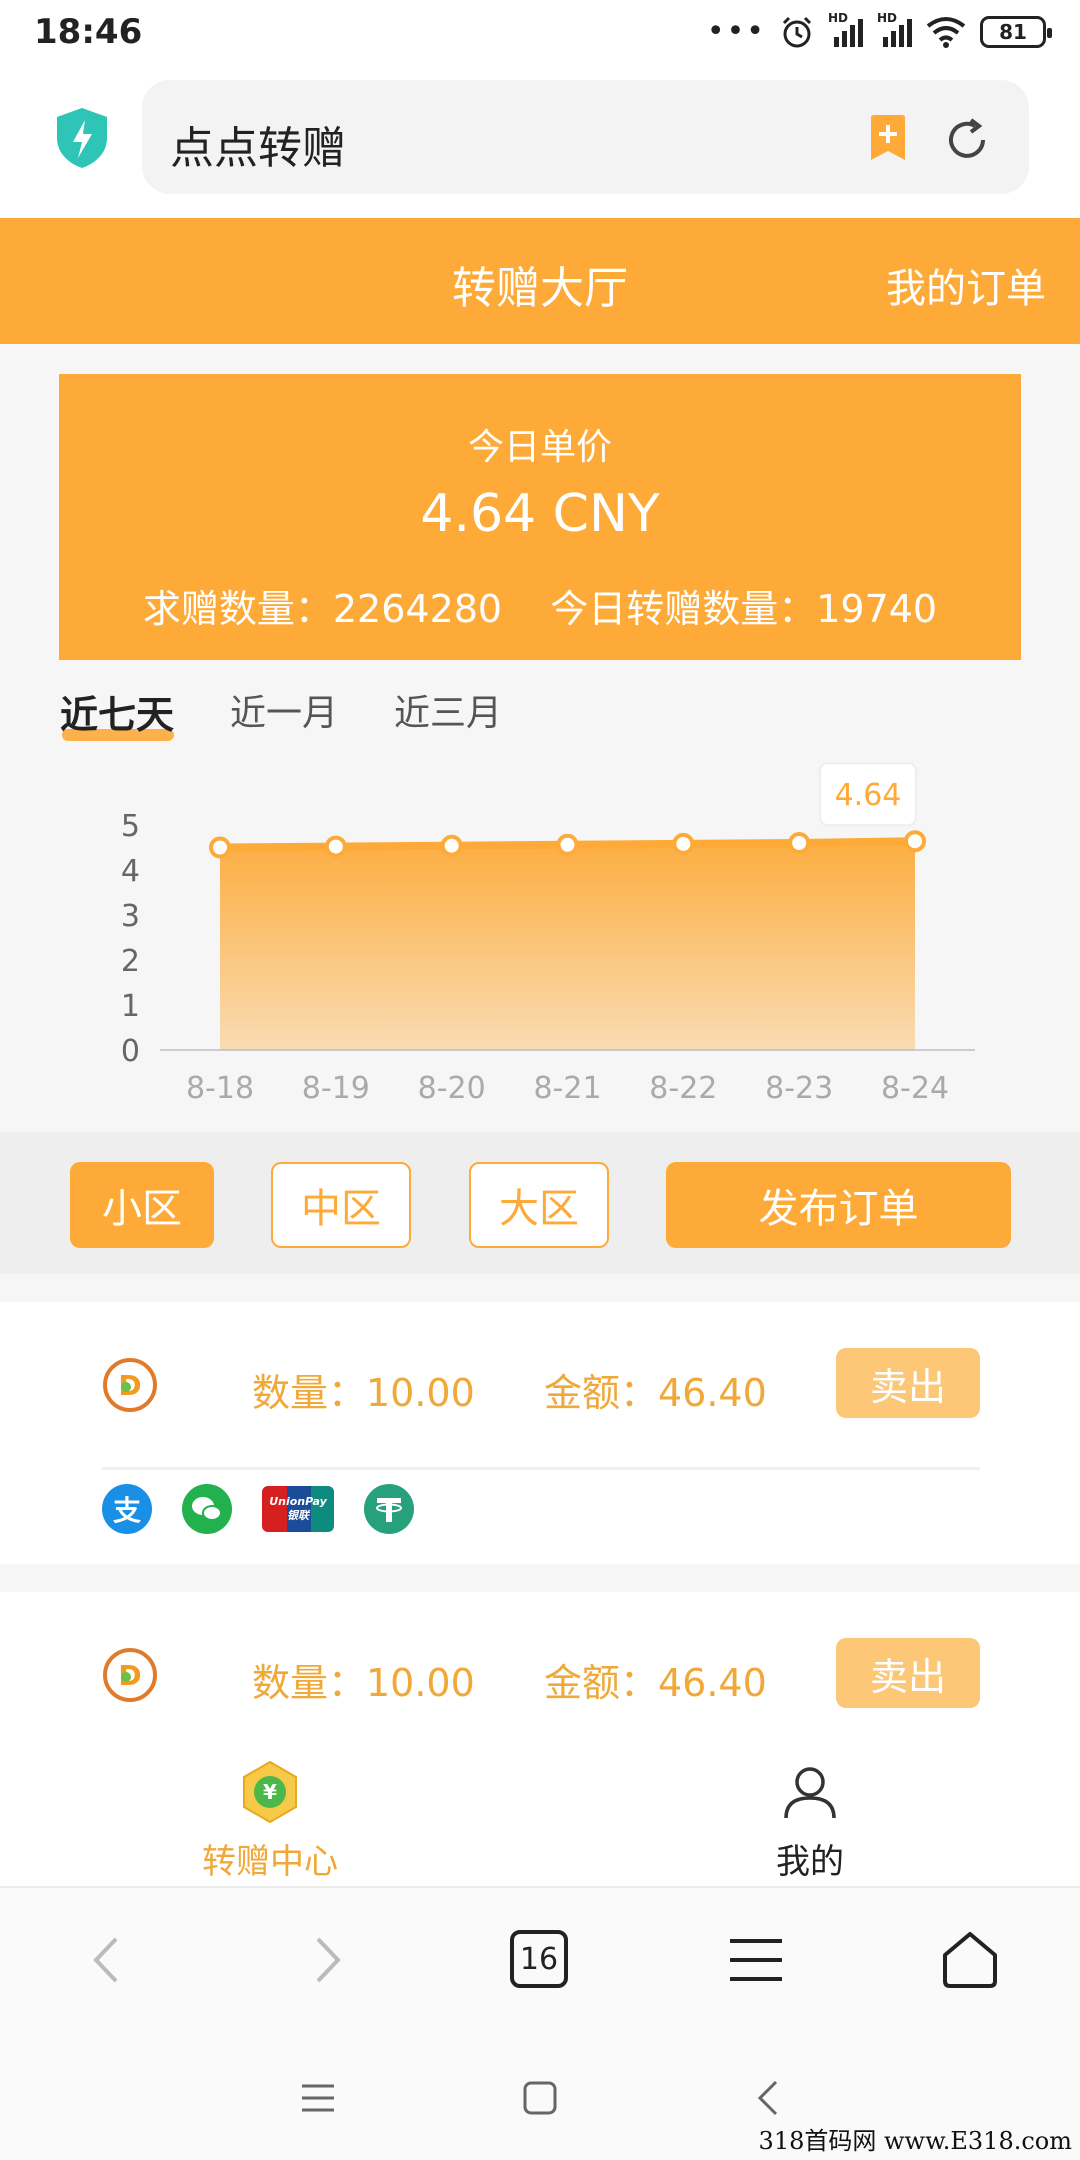 This screenshot has height=2160, width=1080. I want to click on signal-1-icon: HD, so click(845, 29).